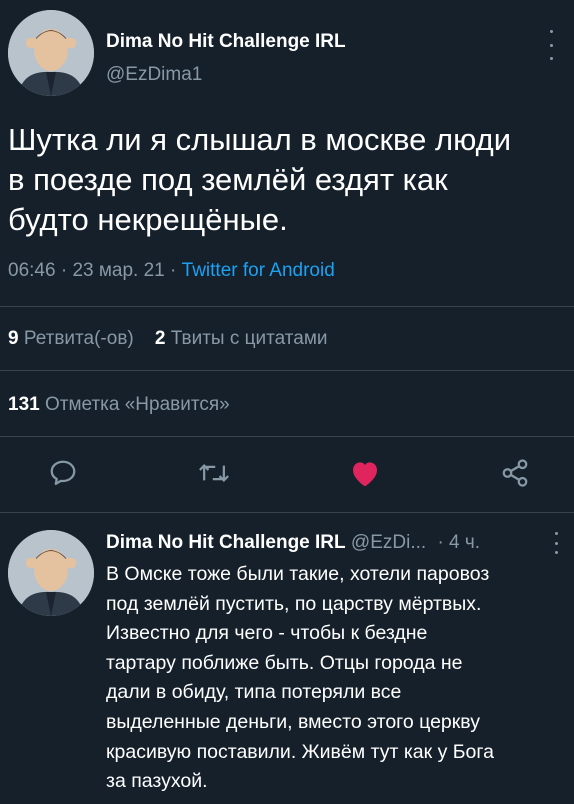  What do you see at coordinates (249, 338) in the screenshot?
I see `quotes-label: Твиты с цитатами` at bounding box center [249, 338].